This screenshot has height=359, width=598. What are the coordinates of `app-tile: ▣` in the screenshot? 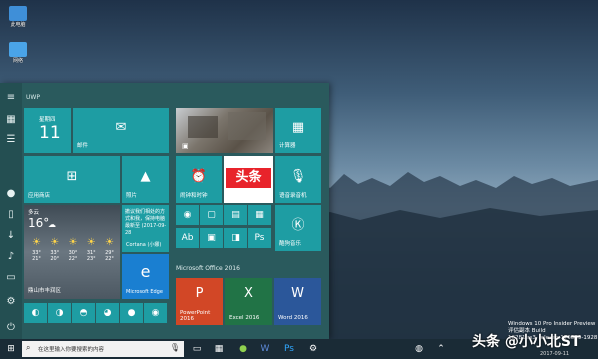 It's located at (211, 238).